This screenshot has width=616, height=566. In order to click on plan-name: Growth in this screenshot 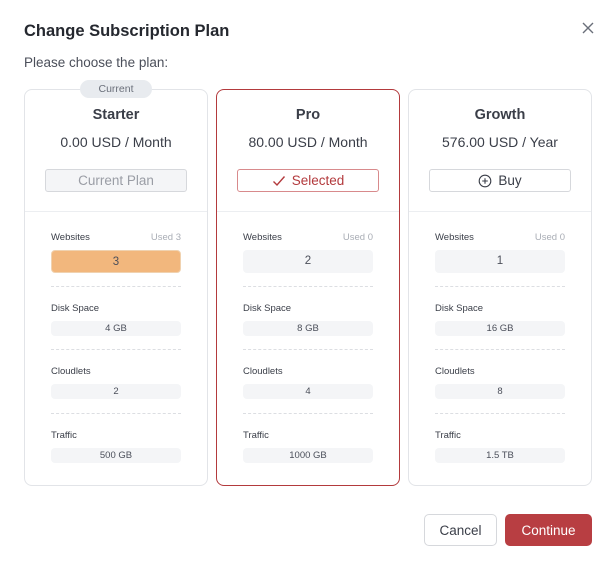, I will do `click(500, 115)`.